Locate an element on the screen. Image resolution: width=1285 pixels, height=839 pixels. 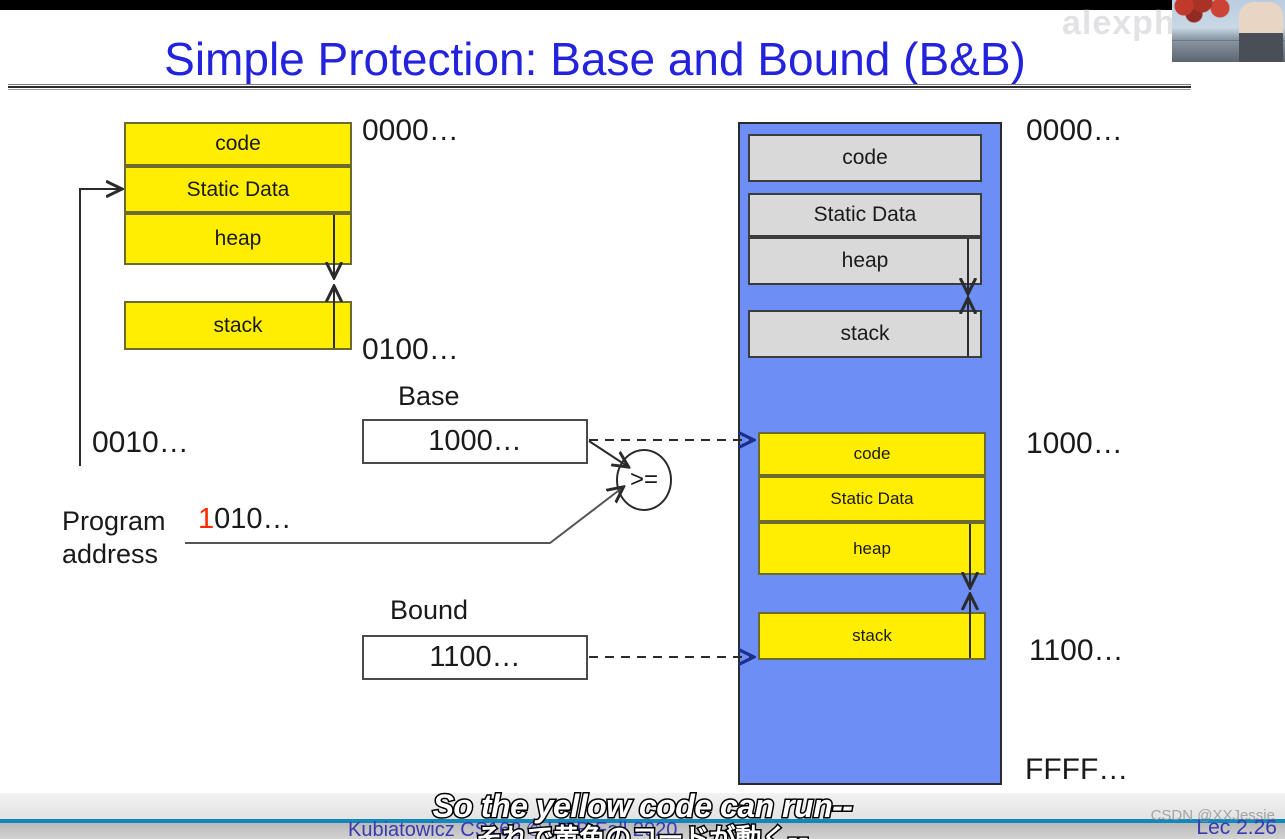
webcam-foliage is located at coordinates (1203, 12).